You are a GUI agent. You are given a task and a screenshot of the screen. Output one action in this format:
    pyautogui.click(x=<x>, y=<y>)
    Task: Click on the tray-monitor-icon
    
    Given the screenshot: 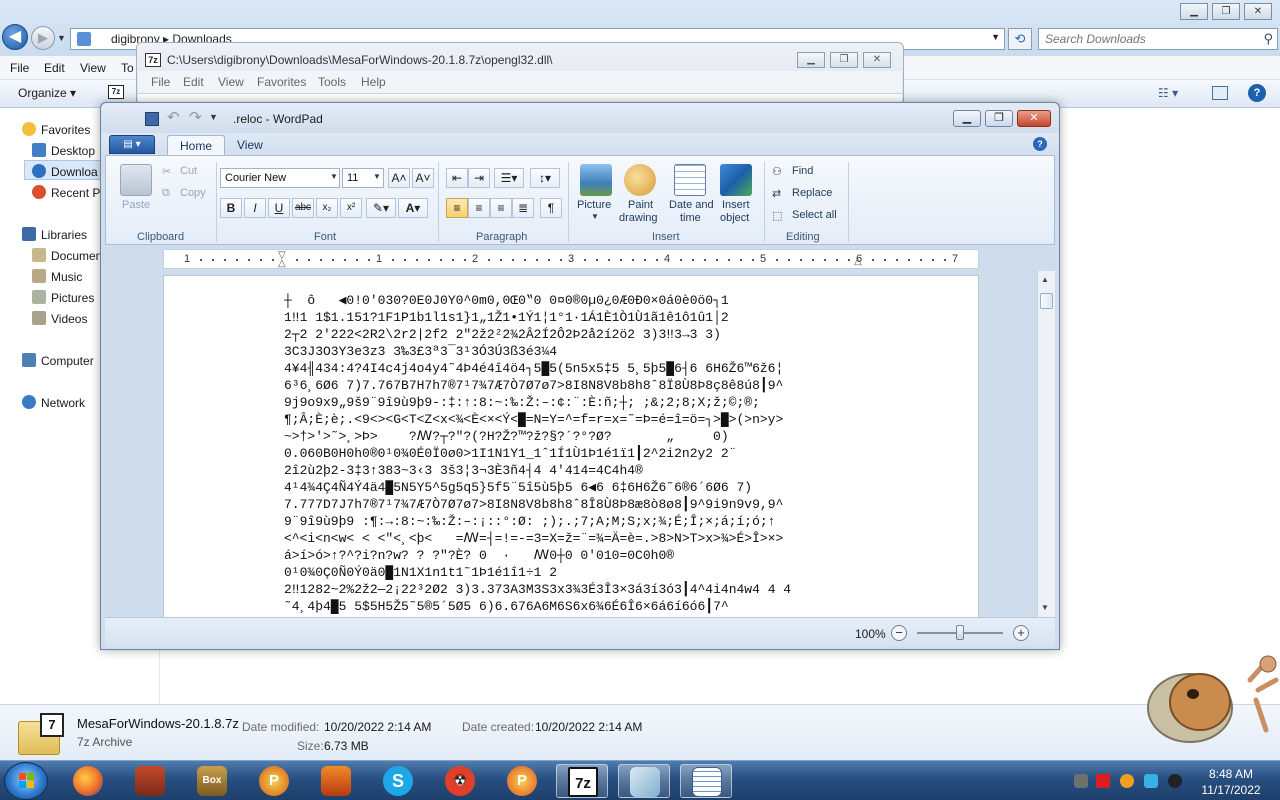 What is the action you would take?
    pyautogui.click(x=1151, y=781)
    